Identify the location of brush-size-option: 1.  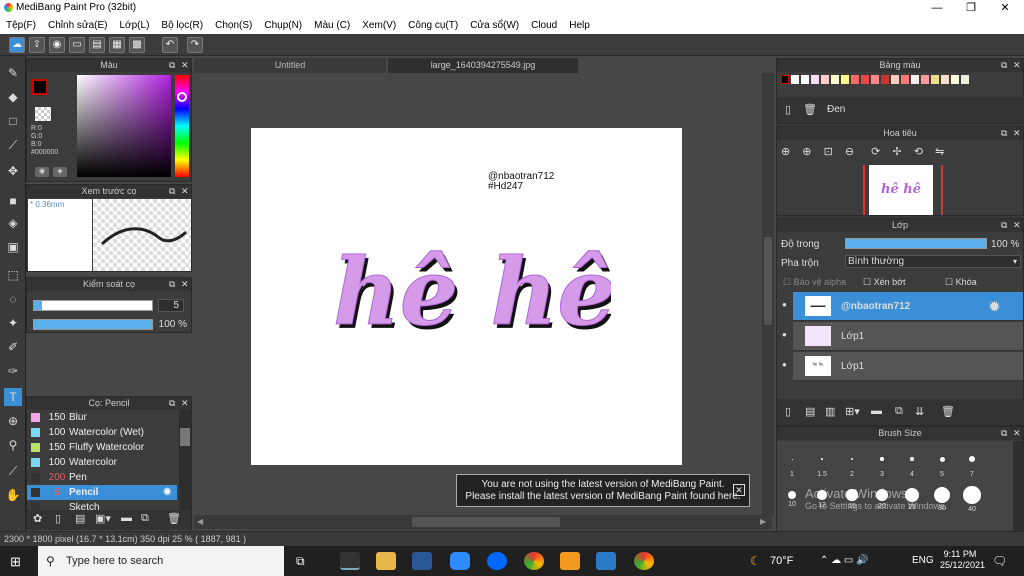
(792, 461).